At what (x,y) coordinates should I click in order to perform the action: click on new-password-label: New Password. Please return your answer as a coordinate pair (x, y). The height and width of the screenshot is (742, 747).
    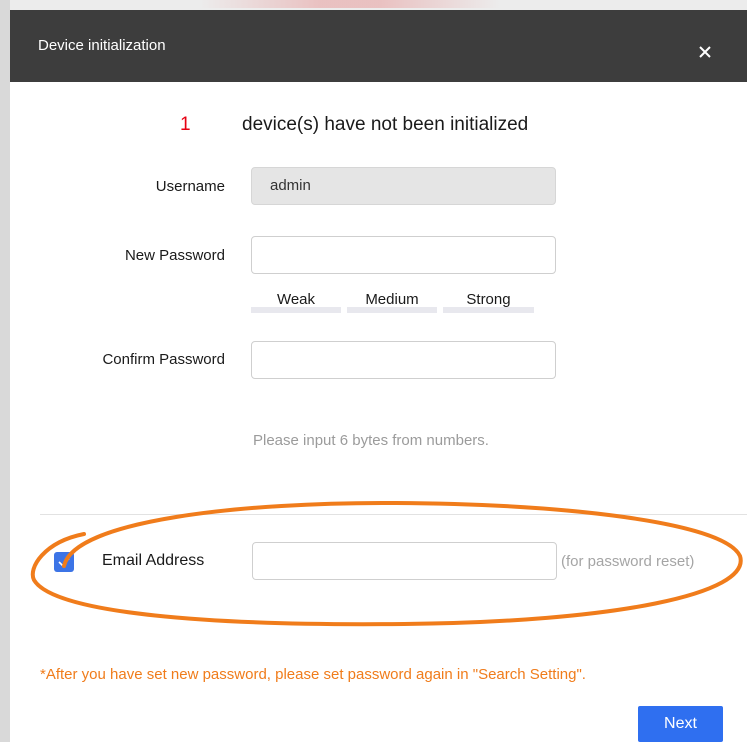
    Looking at the image, I should click on (174, 255).